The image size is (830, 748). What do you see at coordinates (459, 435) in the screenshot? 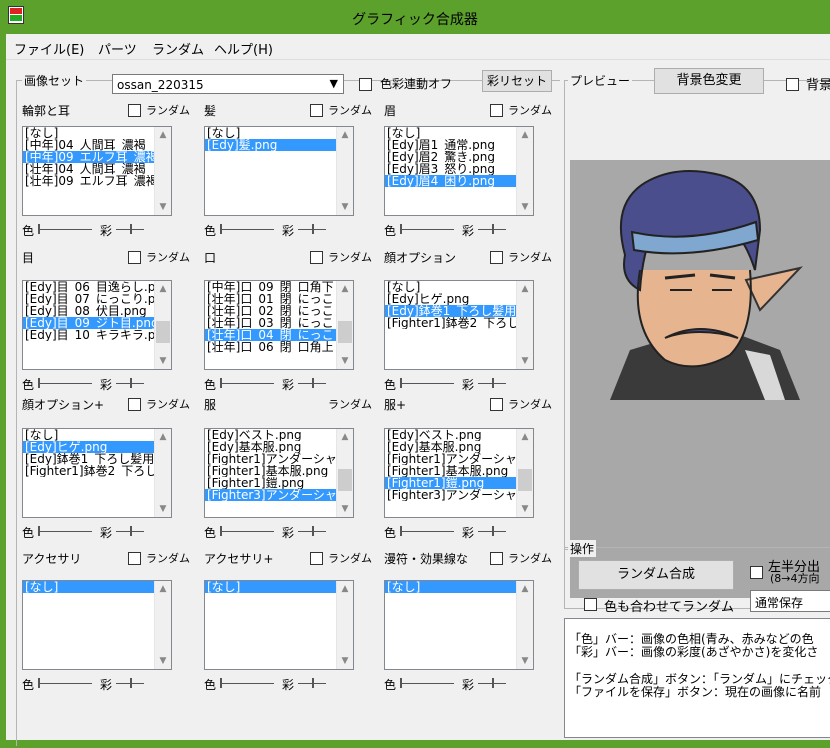
I see `list-item: [Edy]ベスト.png` at bounding box center [459, 435].